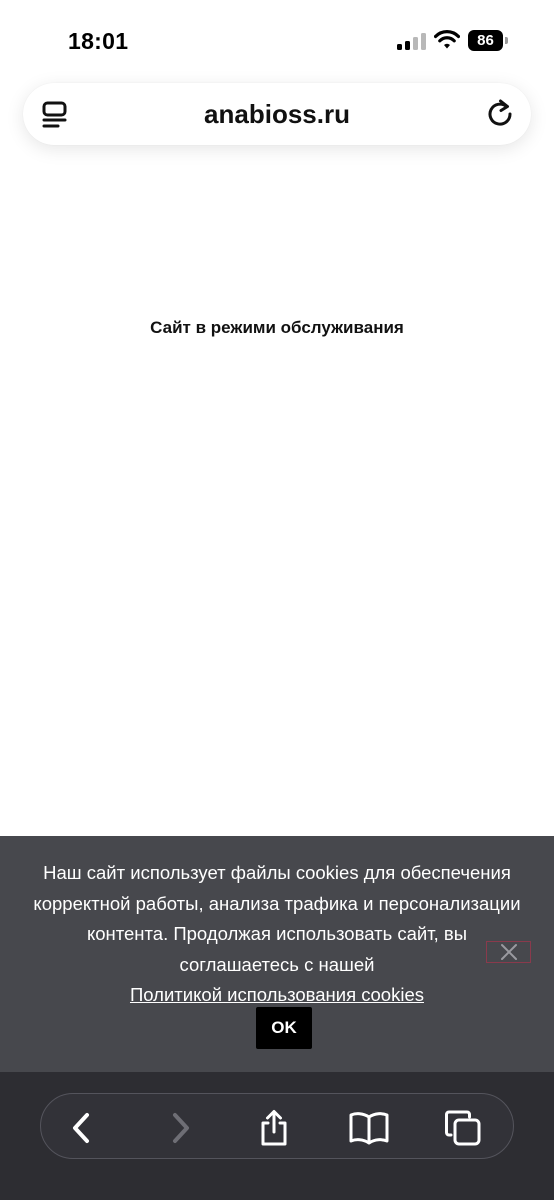  Describe the element at coordinates (500, 114) in the screenshot. I see `reload-icon` at that location.